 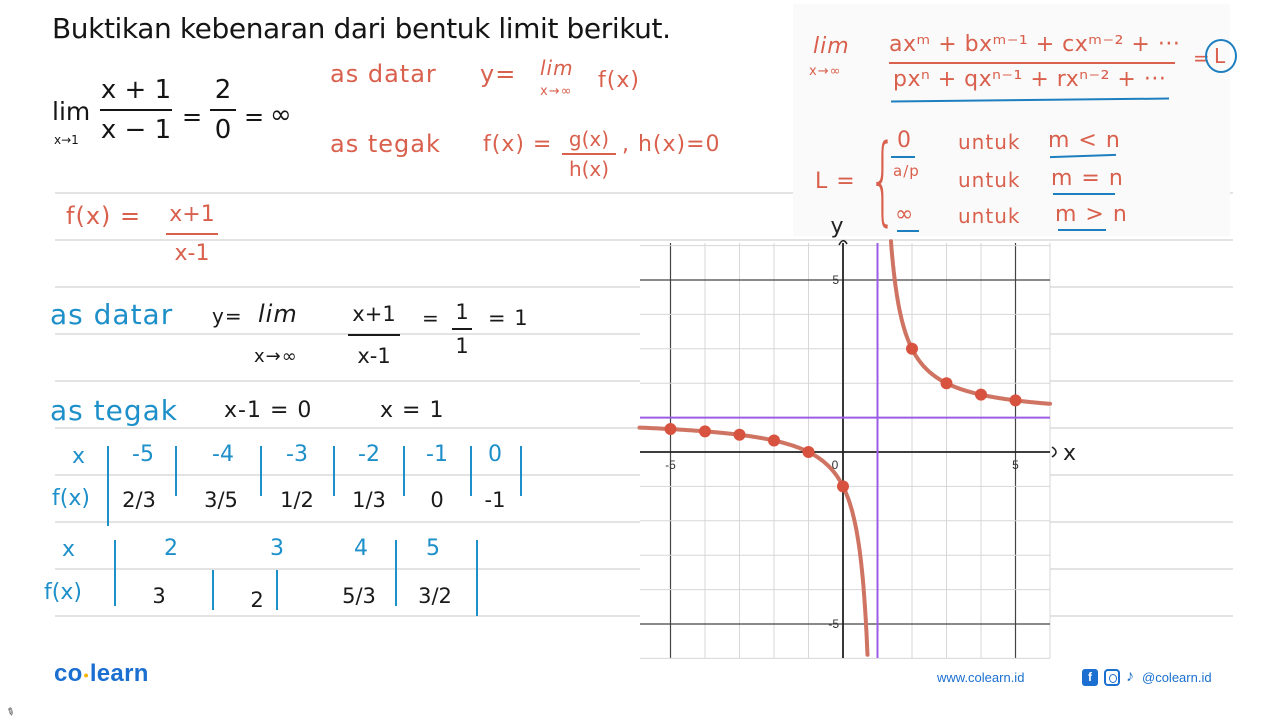 I want to click on y-tick-label: -5, so click(x=833, y=624).